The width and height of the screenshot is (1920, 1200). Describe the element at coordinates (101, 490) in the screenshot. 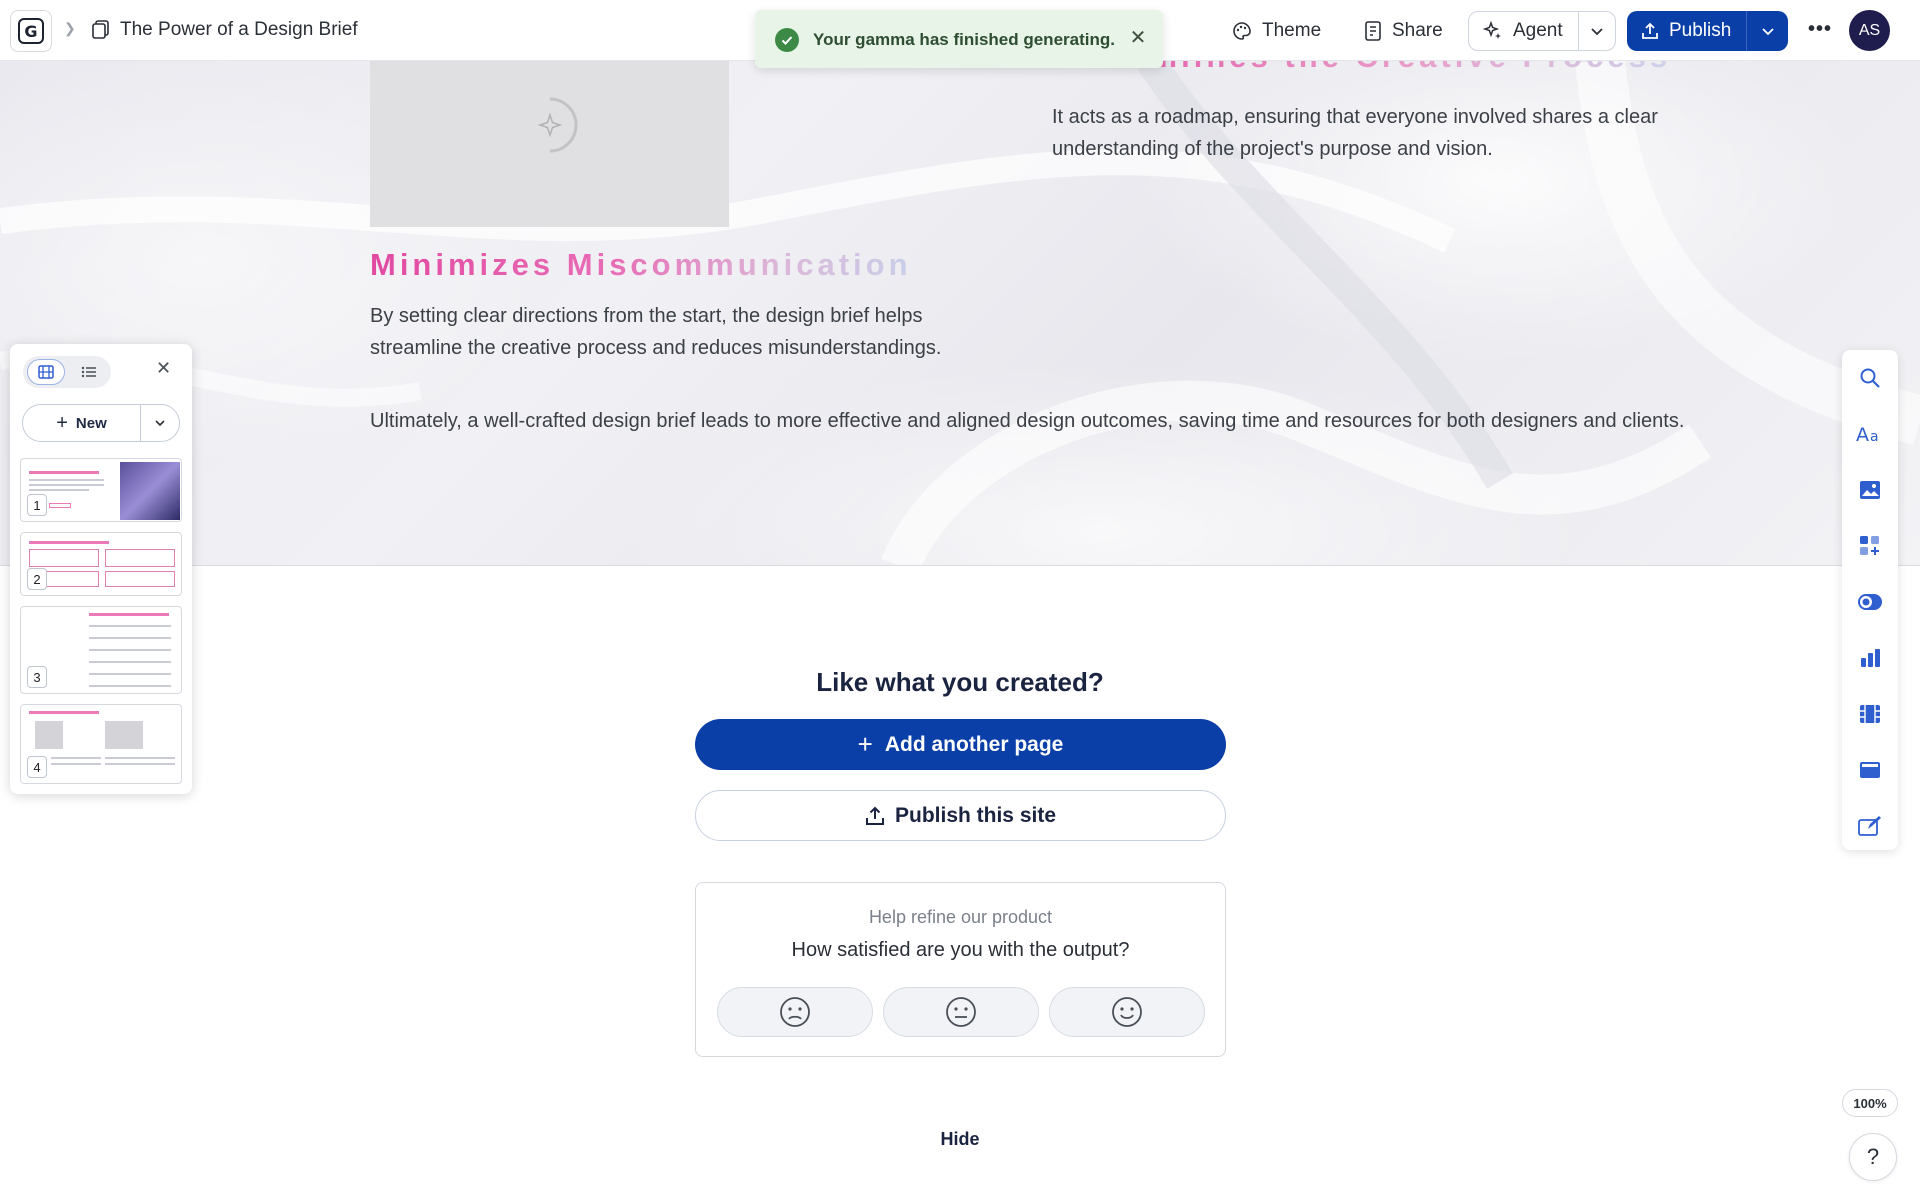

I see `thumbnail-page-1: 1` at that location.